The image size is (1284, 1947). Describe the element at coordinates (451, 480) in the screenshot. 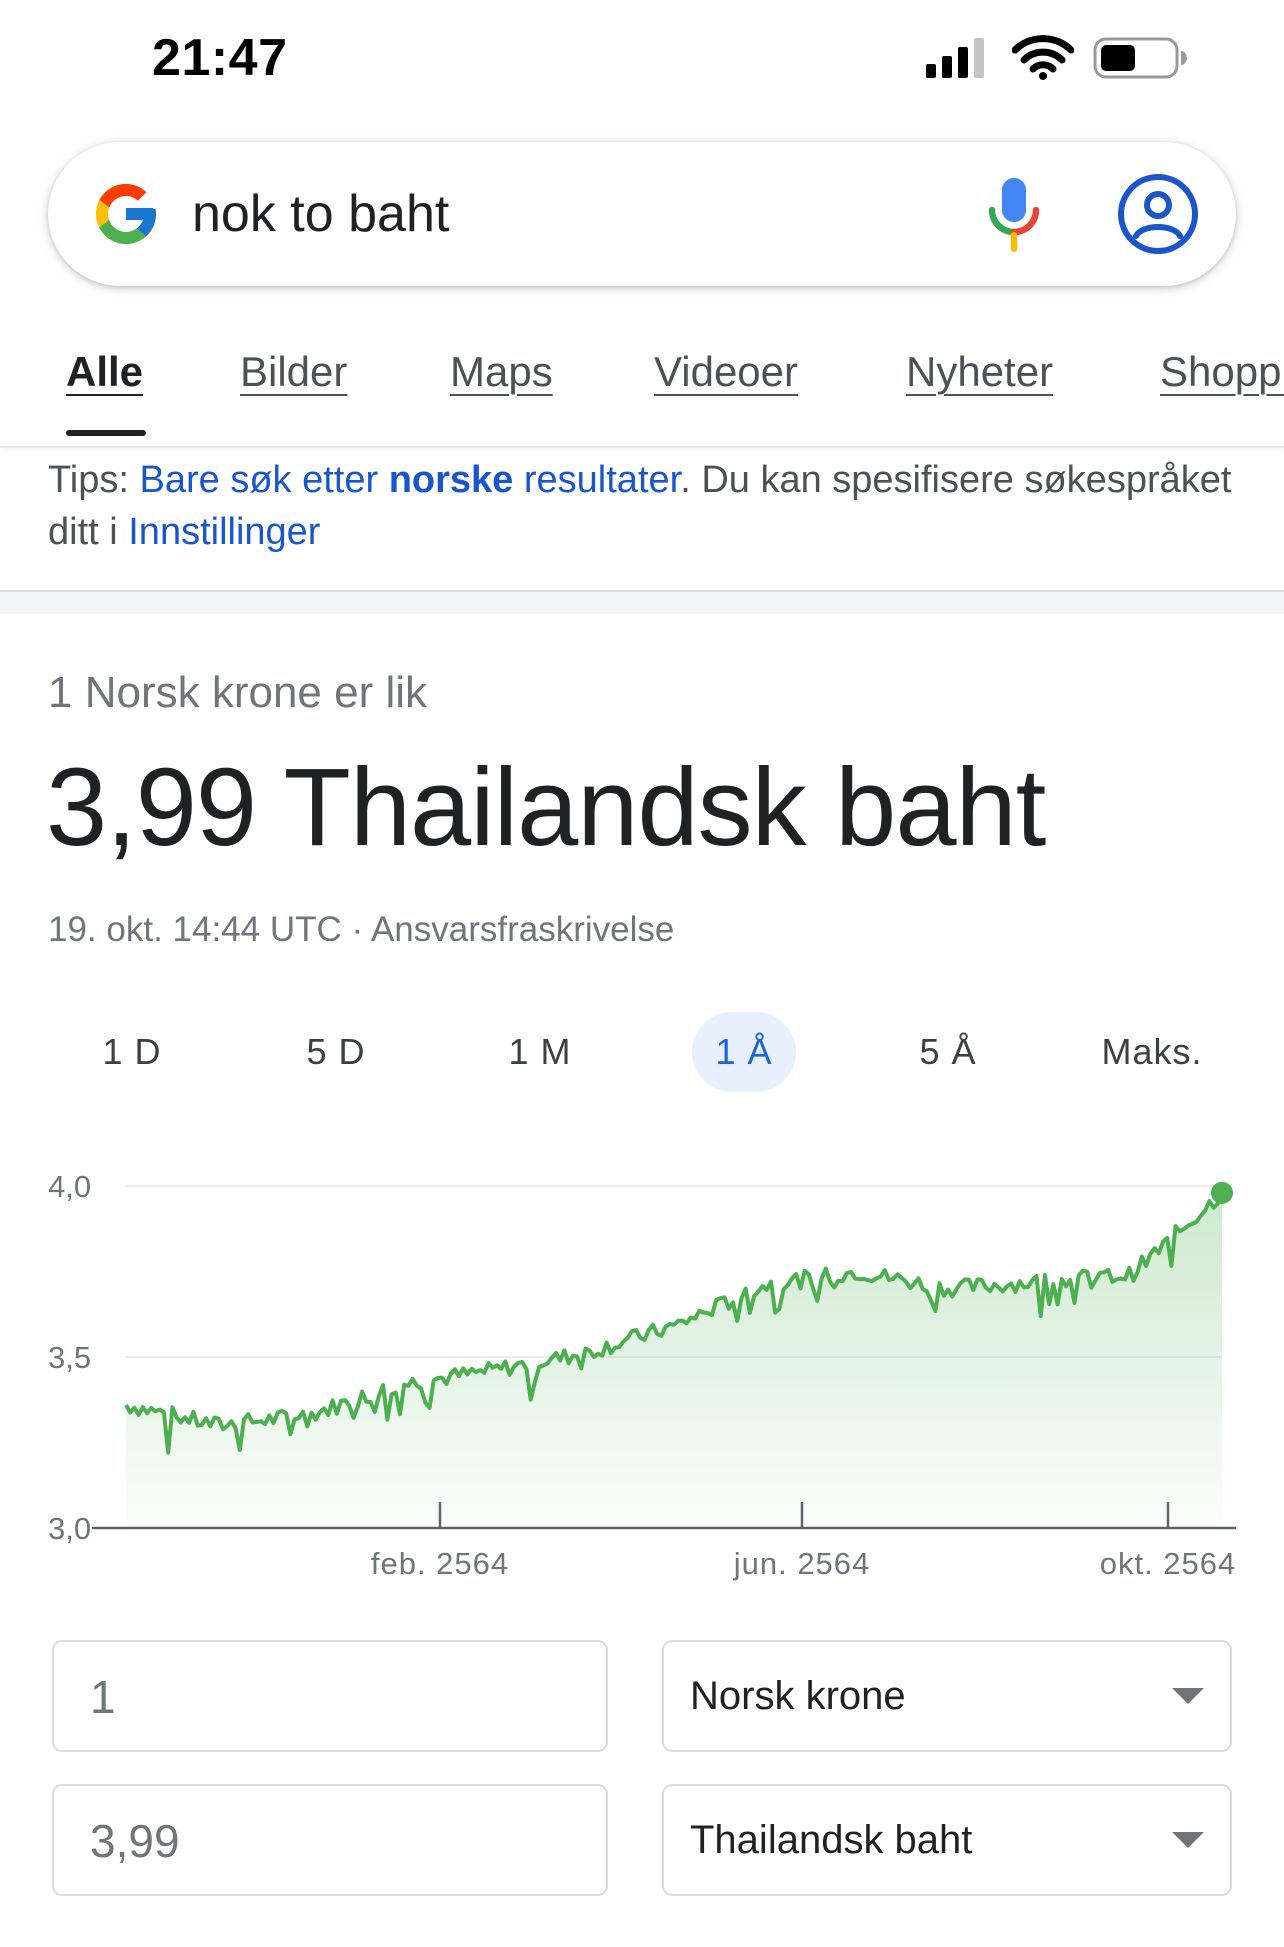

I see `link-bold-text: norske` at that location.